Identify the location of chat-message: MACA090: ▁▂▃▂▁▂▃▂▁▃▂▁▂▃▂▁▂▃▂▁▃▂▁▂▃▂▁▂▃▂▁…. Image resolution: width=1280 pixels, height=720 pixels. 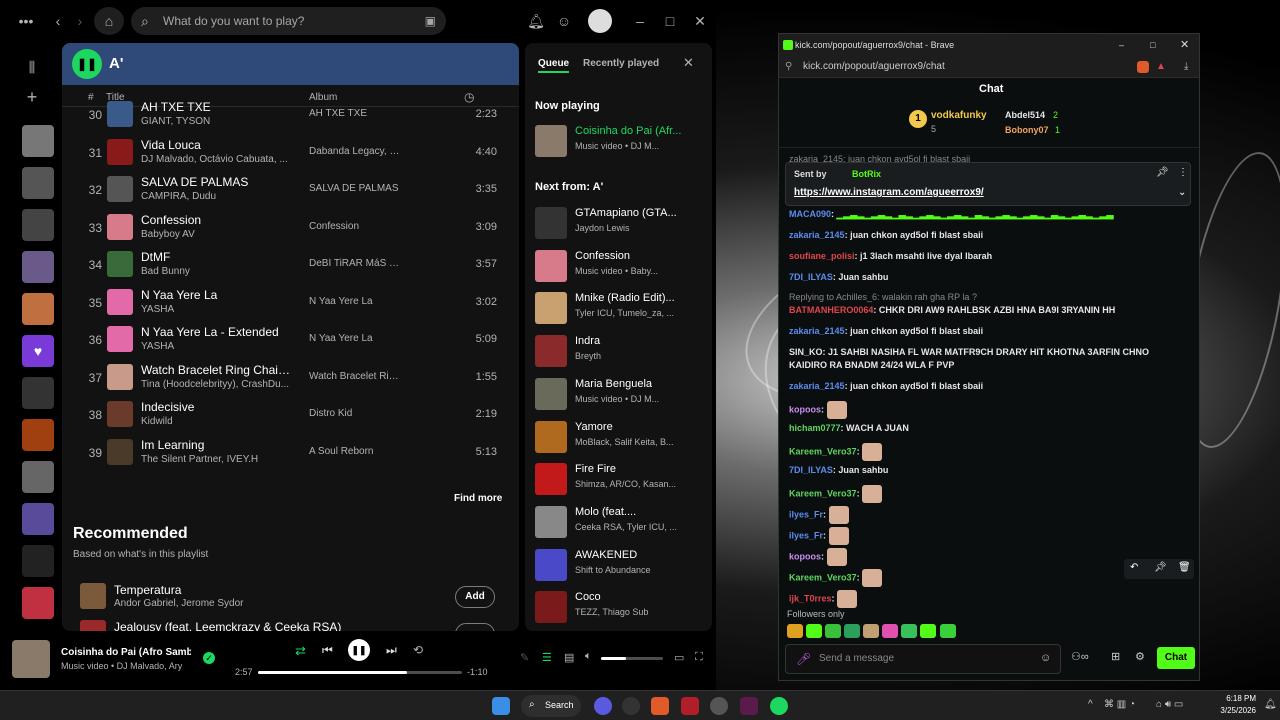
(989, 214).